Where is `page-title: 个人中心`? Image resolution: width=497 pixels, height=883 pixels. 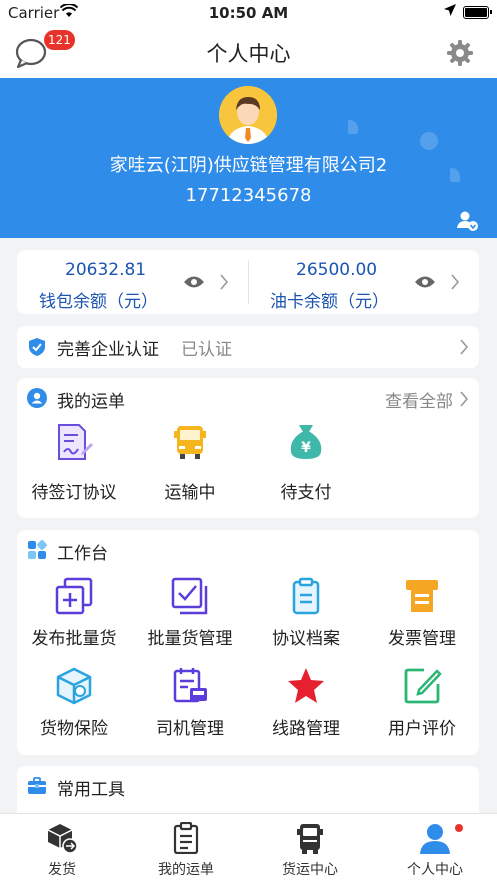
page-title: 个人中心 is located at coordinates (248, 54).